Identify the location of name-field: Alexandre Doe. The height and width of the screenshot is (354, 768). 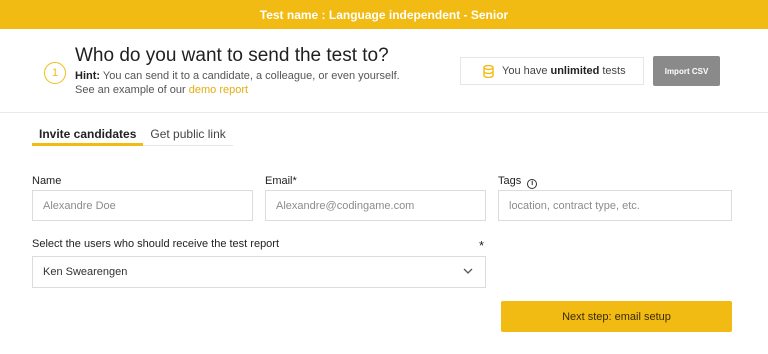
(142, 205).